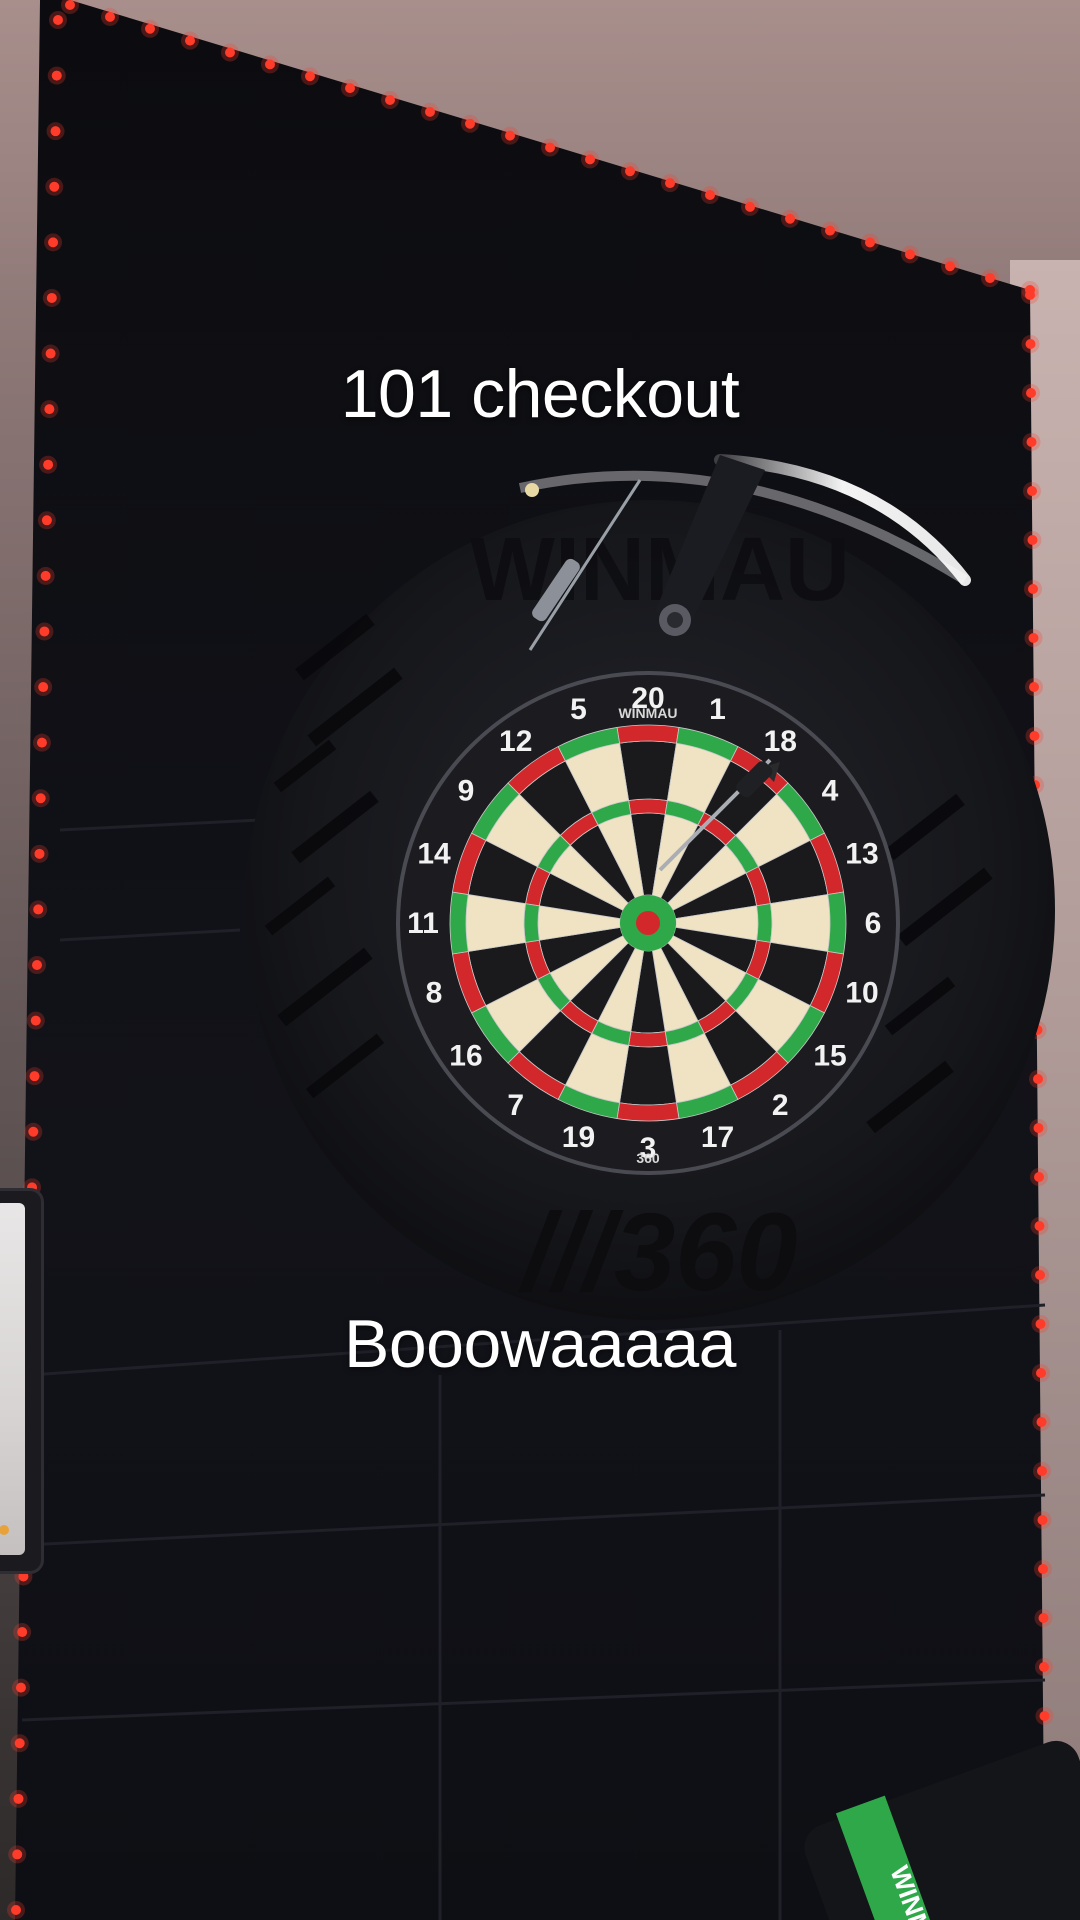  What do you see at coordinates (466, 791) in the screenshot?
I see `board-number-9: 9` at bounding box center [466, 791].